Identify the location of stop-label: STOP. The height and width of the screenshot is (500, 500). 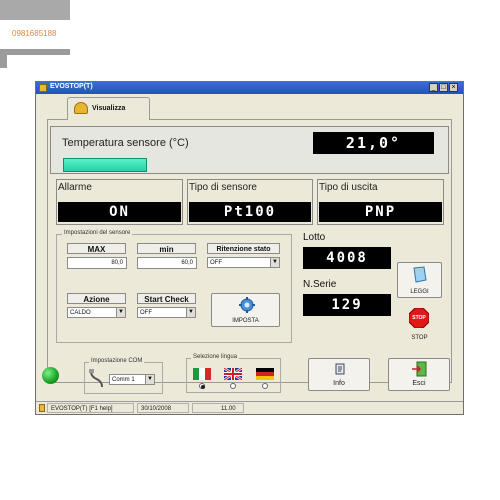
(419, 338).